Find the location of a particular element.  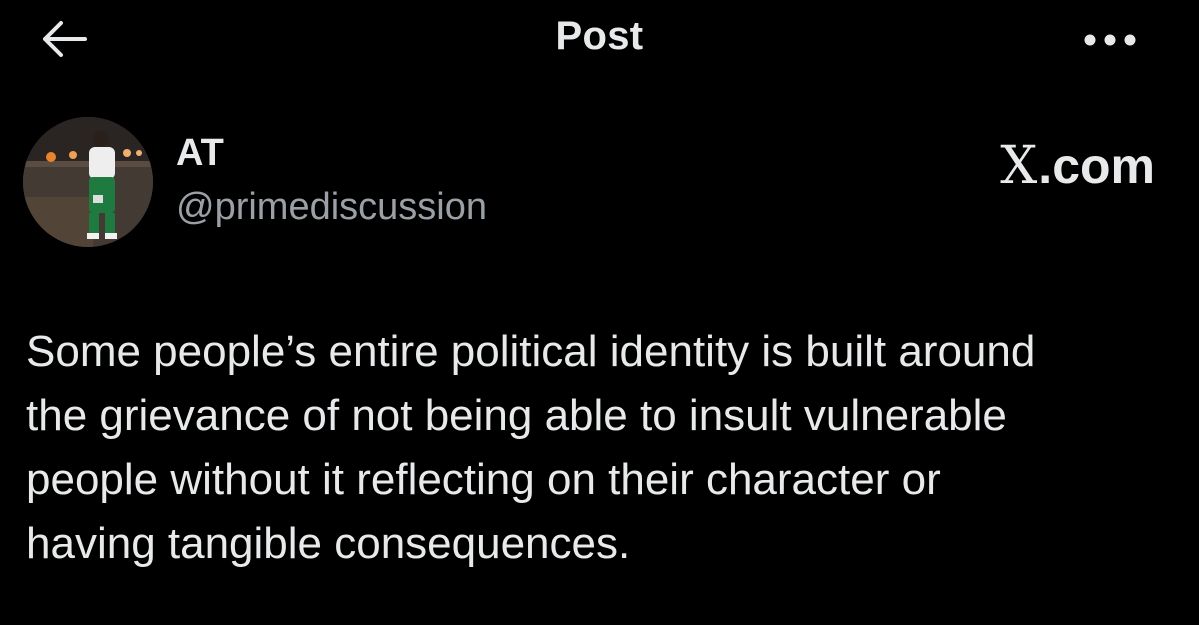

more-options-button is located at coordinates (1110, 40).